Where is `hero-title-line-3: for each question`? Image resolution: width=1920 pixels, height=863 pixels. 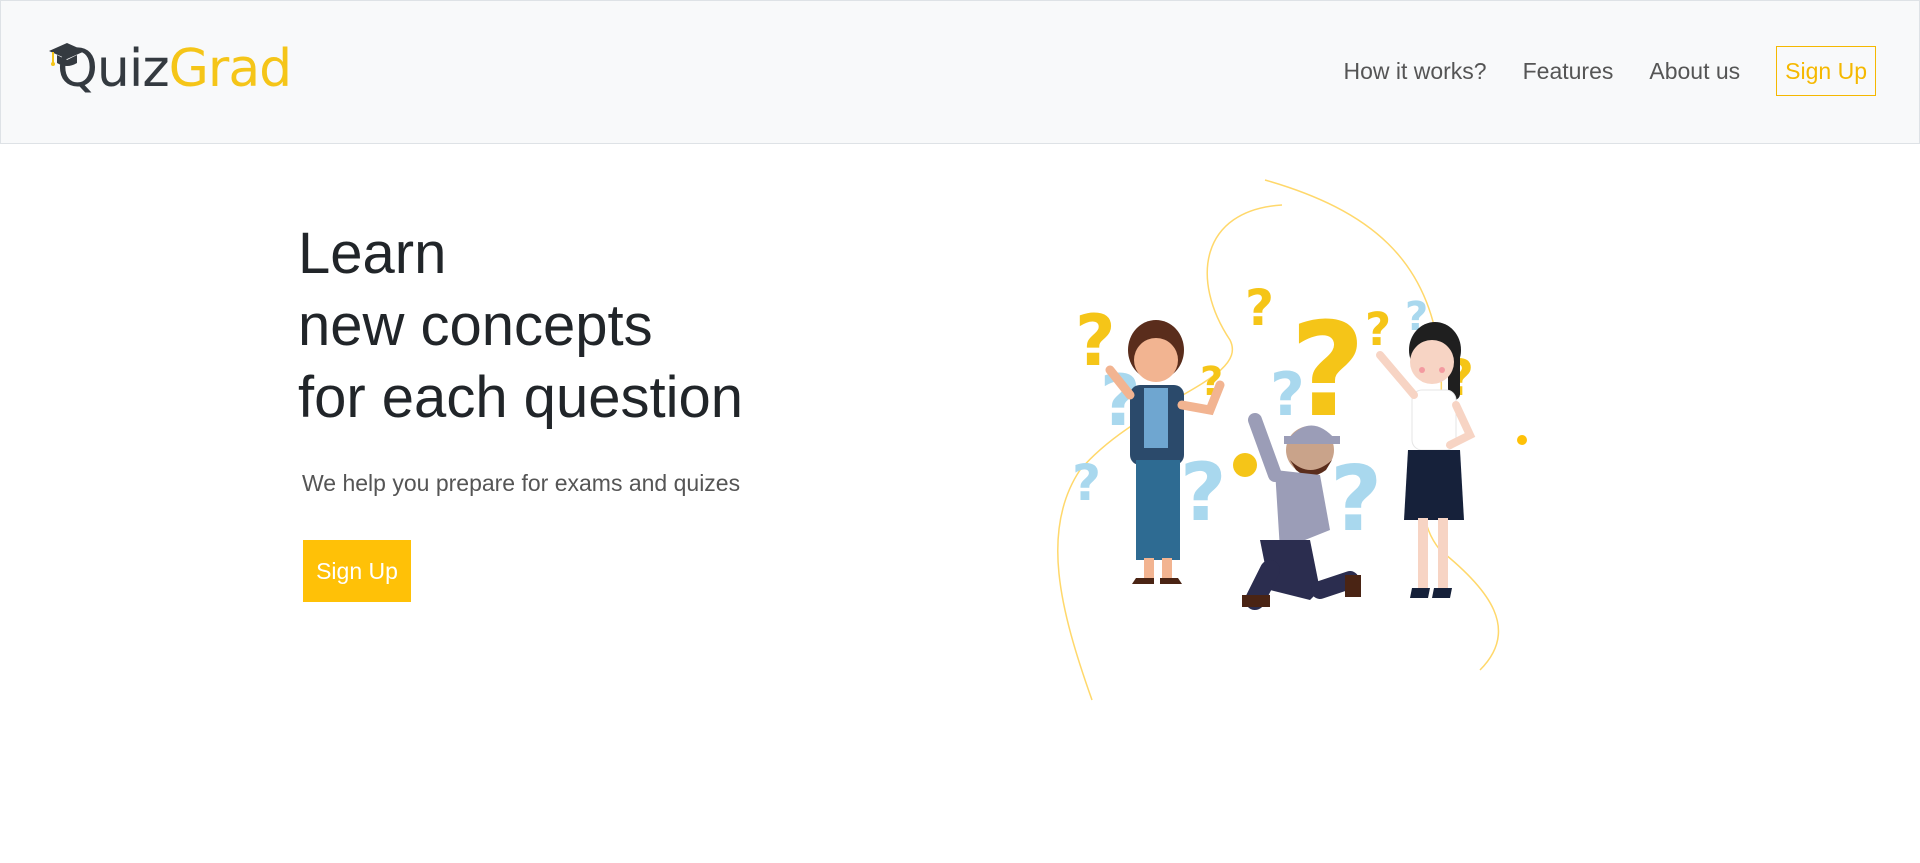
hero-title-line-3: for each question is located at coordinates (520, 397).